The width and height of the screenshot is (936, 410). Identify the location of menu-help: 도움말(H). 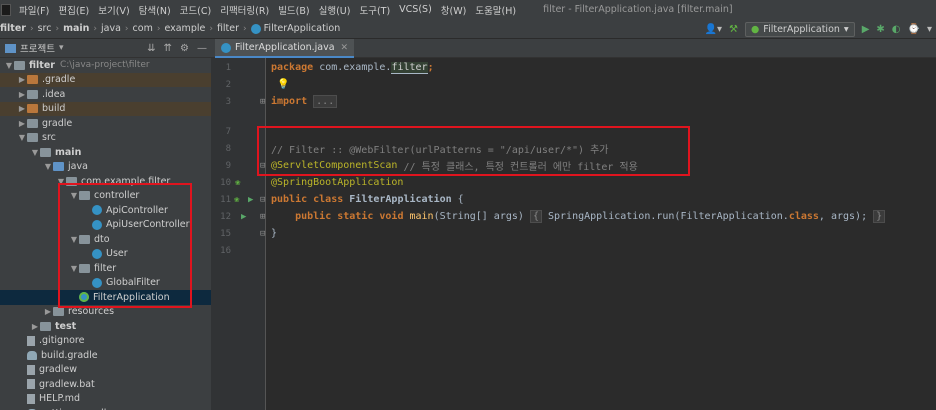
(495, 10).